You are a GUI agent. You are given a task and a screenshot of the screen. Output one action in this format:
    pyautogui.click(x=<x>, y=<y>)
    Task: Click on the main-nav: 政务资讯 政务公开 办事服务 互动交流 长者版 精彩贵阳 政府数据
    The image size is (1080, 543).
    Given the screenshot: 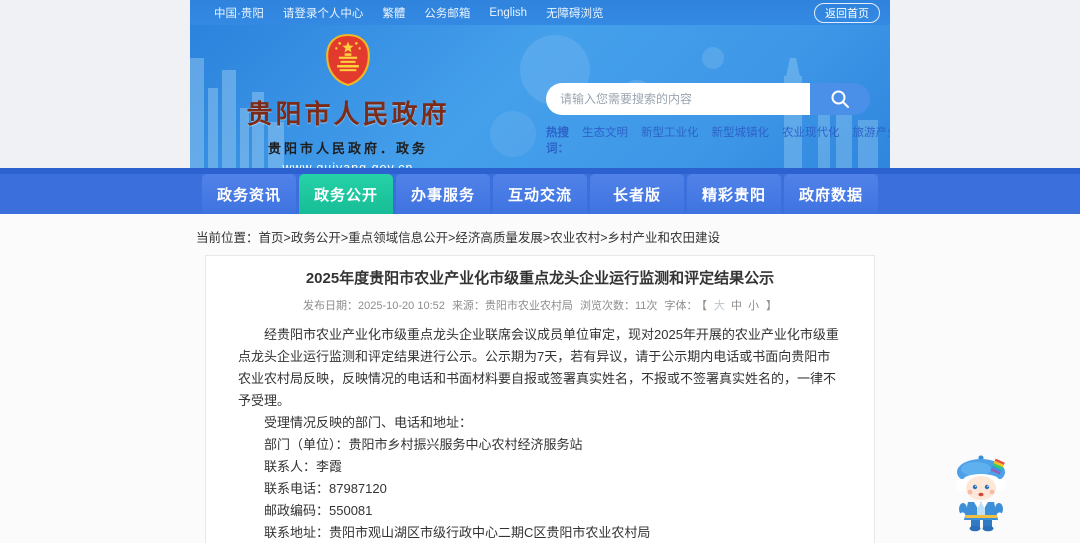 What is the action you would take?
    pyautogui.click(x=540, y=191)
    